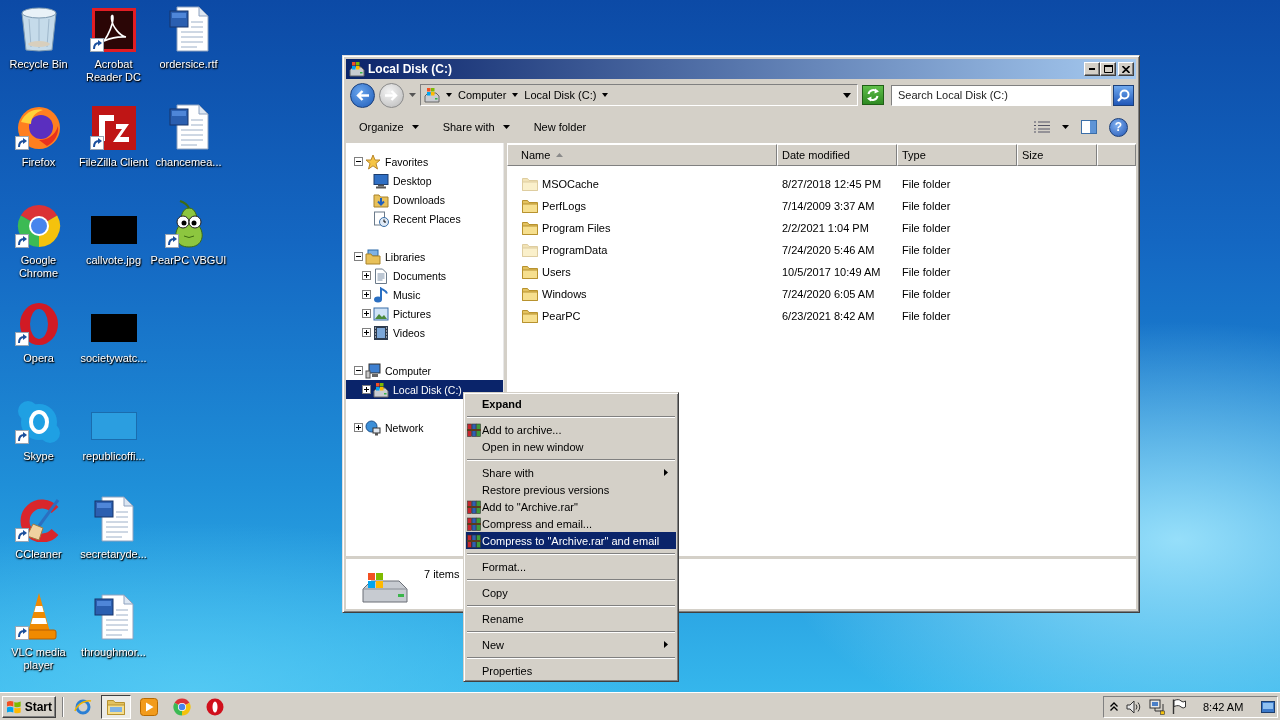 The width and height of the screenshot is (1280, 720). Describe the element at coordinates (424, 256) in the screenshot. I see `tree-item: Libraries` at that location.